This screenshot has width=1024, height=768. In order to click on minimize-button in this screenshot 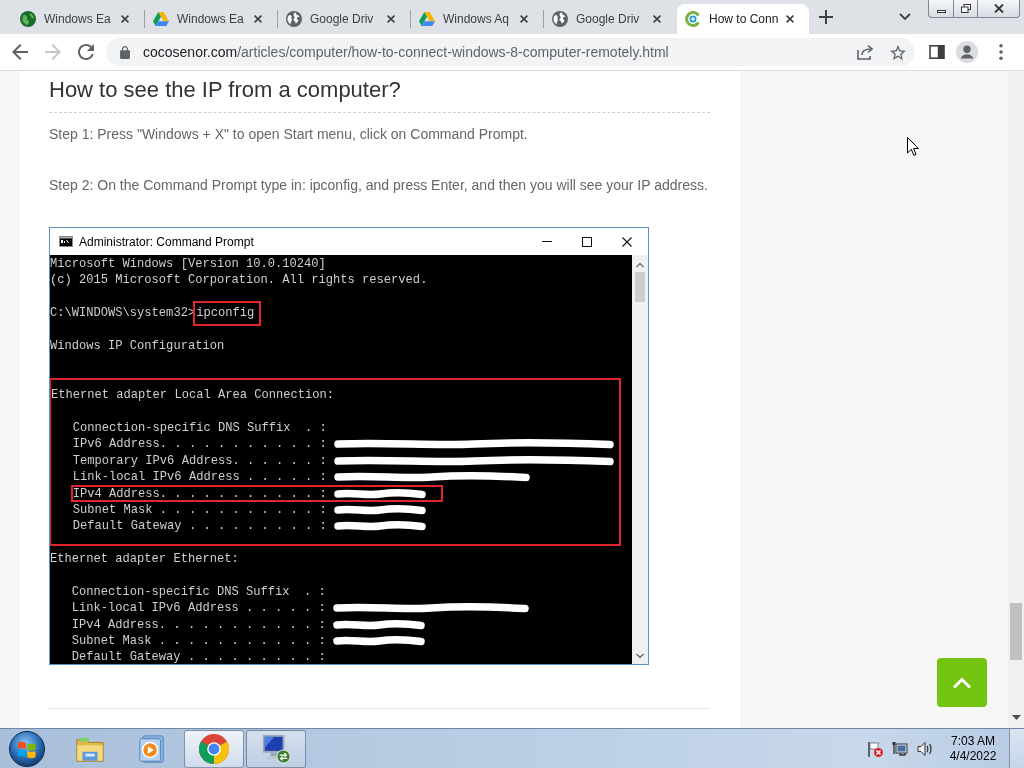, I will do `click(941, 9)`.